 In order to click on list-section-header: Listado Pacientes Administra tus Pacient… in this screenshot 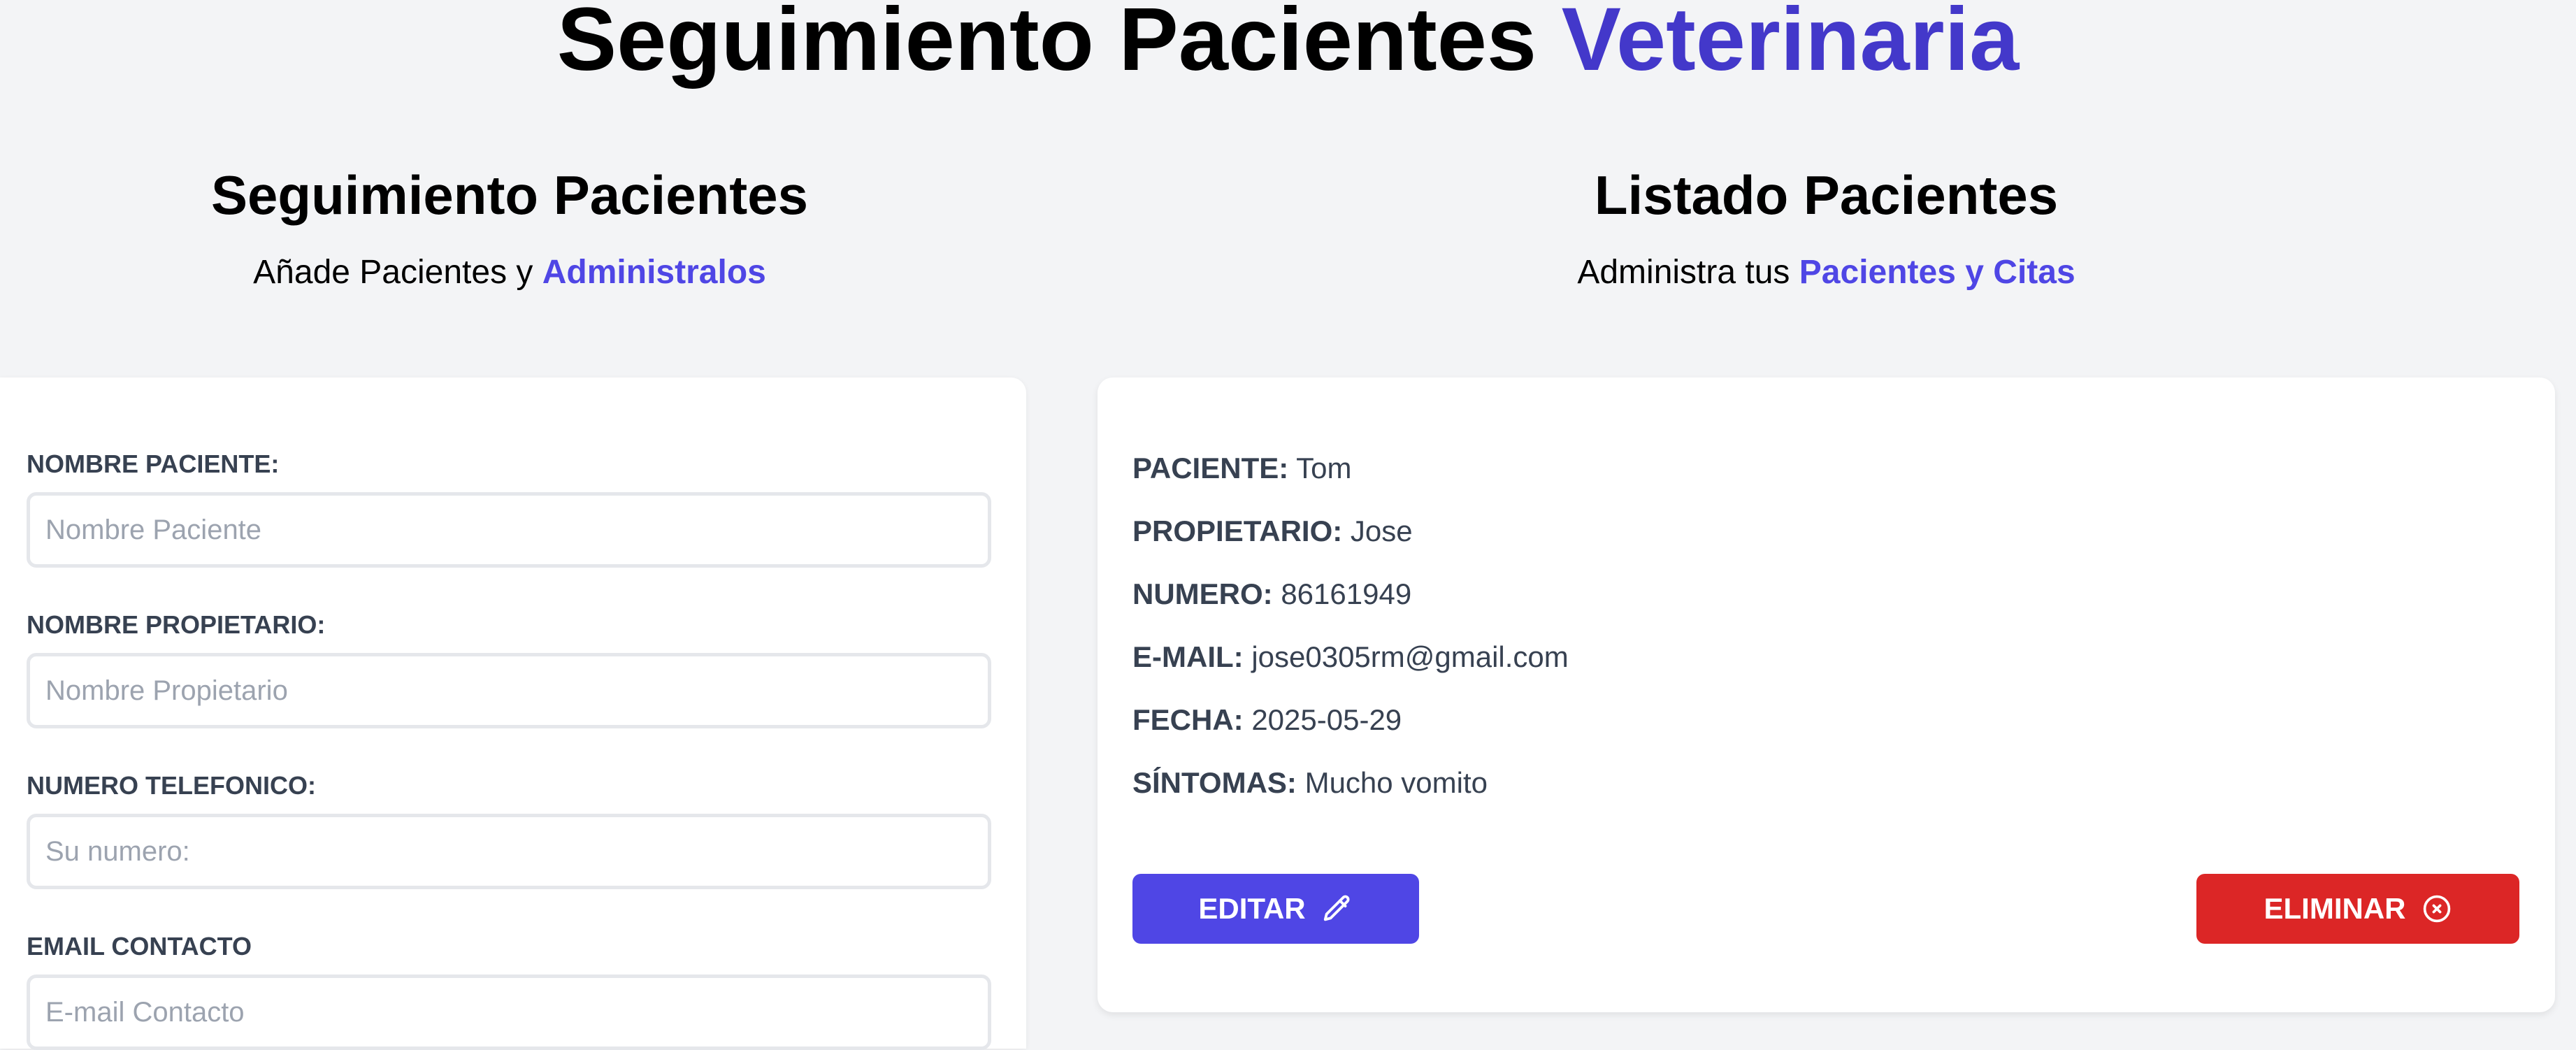, I will do `click(1826, 229)`.